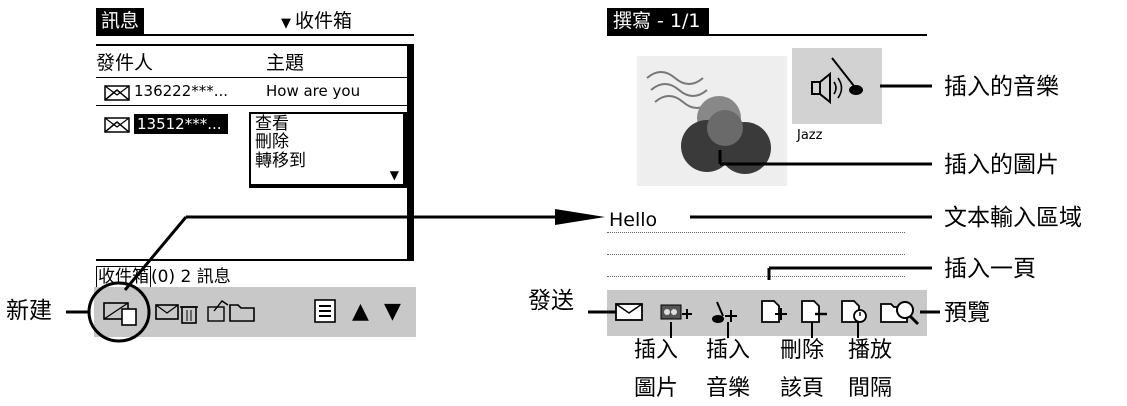  I want to click on label-inserted-picture: 插入的圖片, so click(1001, 165).